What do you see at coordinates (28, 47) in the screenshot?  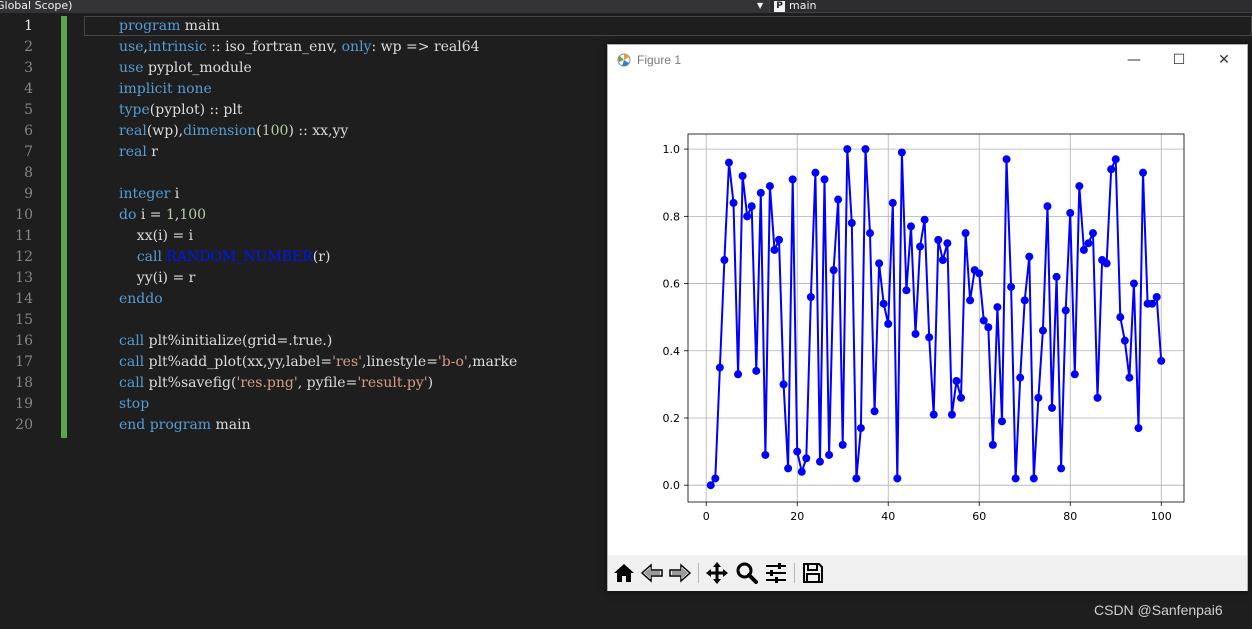 I see `line-number: 2` at bounding box center [28, 47].